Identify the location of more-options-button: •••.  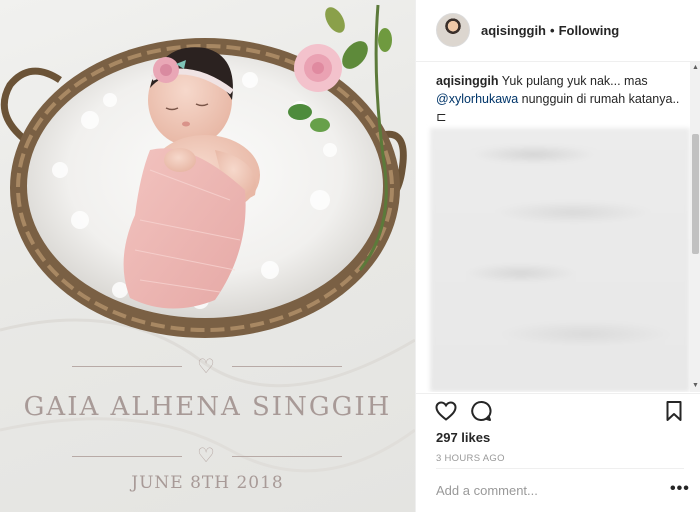
(680, 489).